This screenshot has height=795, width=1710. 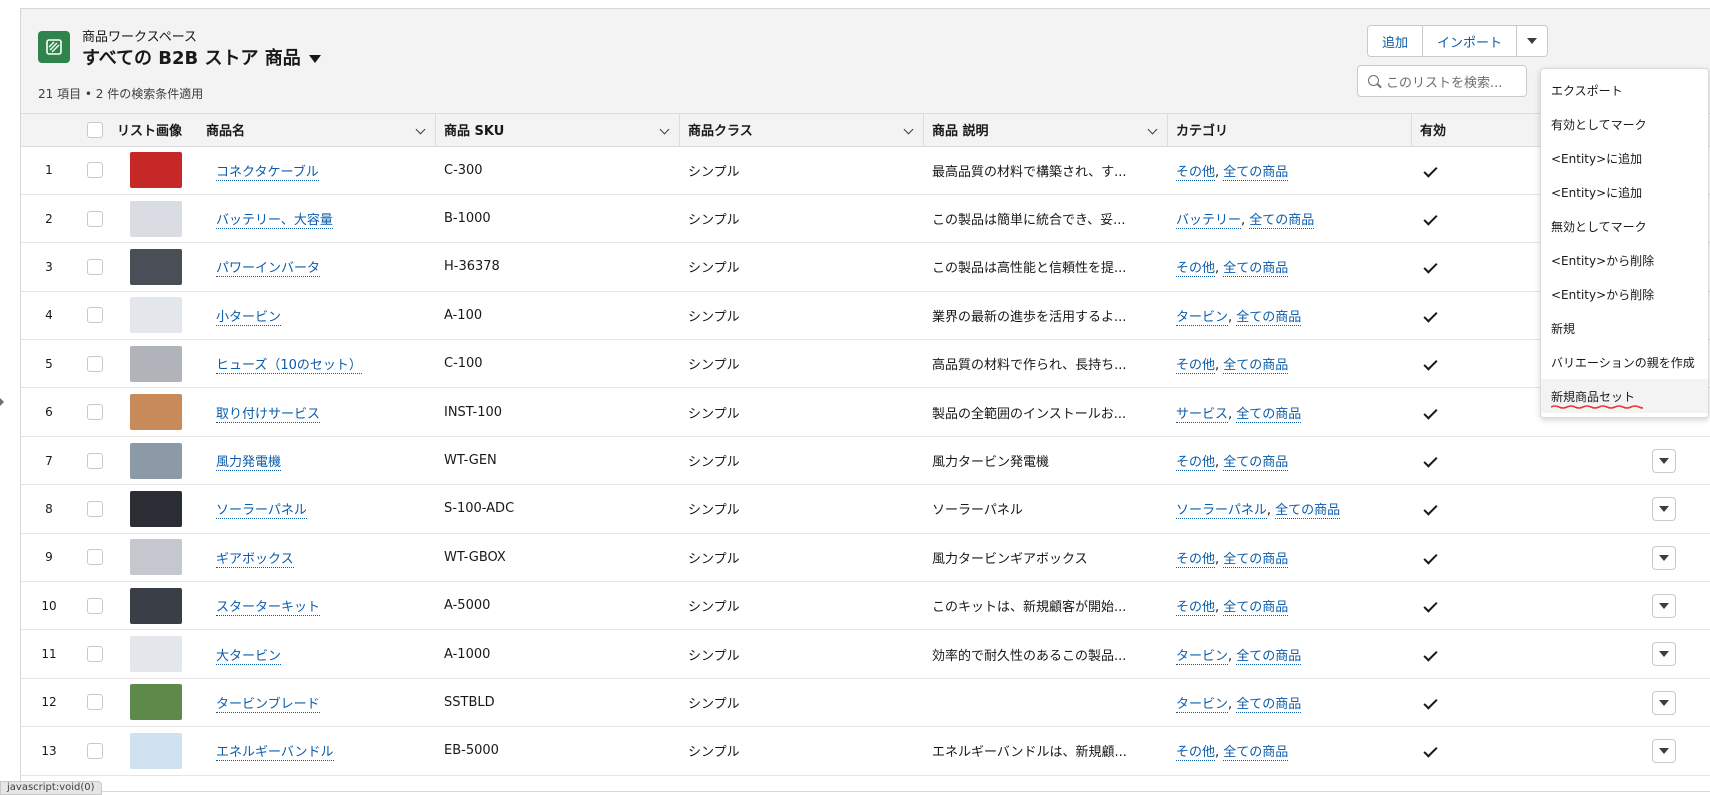 What do you see at coordinates (267, 172) in the screenshot?
I see `product-name-link: コネクタケーブル` at bounding box center [267, 172].